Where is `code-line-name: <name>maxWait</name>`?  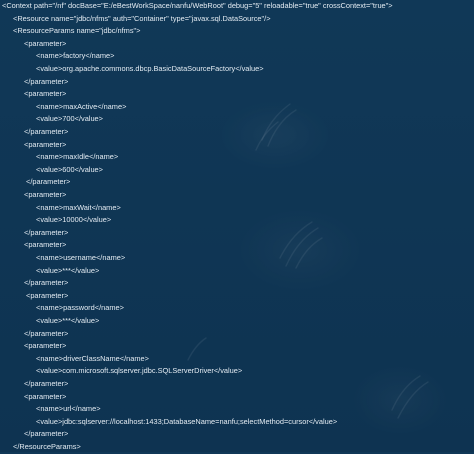
code-line-name: <name>maxWait</name> is located at coordinates (78, 207).